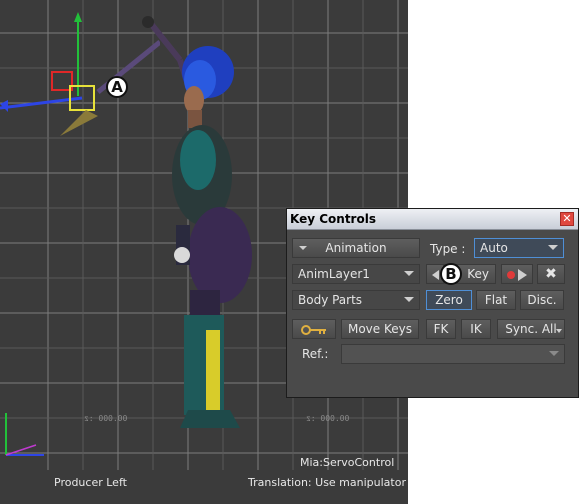  Describe the element at coordinates (315, 354) in the screenshot. I see `ref-label: Ref.:` at that location.